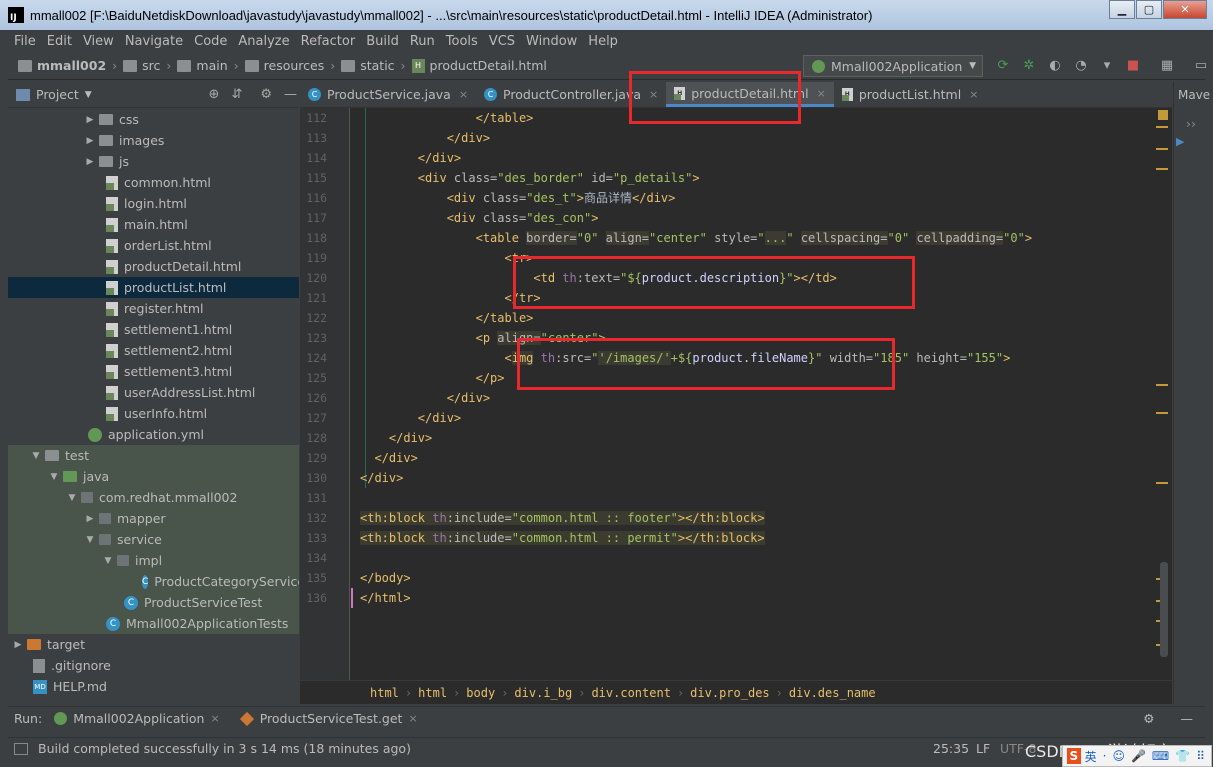  Describe the element at coordinates (502, 41) in the screenshot. I see `menu-vcs: VCS` at that location.